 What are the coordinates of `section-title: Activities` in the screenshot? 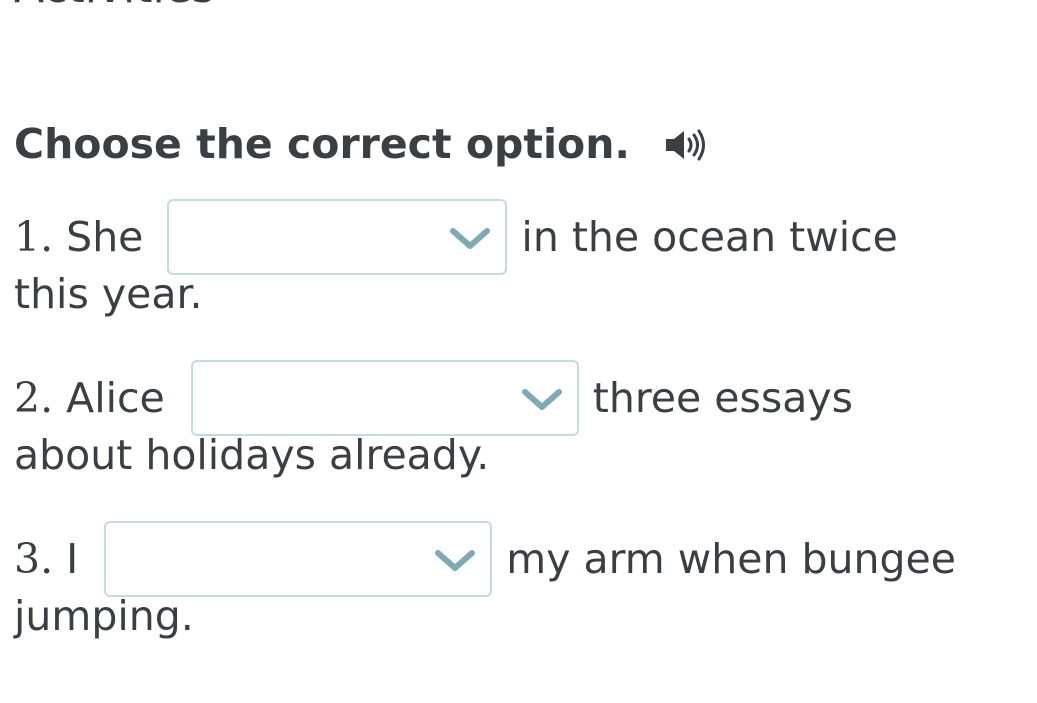 It's located at (114, 5).